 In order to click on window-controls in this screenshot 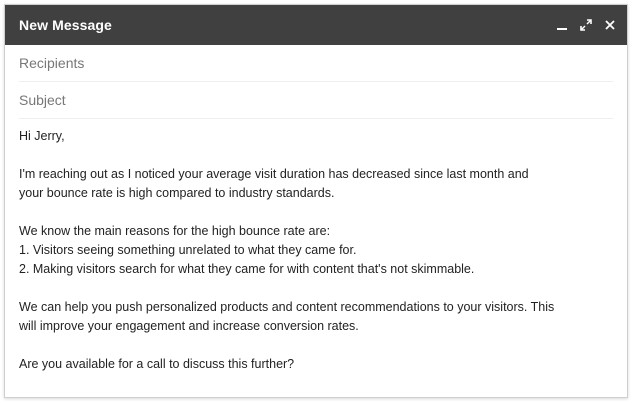, I will do `click(586, 25)`.